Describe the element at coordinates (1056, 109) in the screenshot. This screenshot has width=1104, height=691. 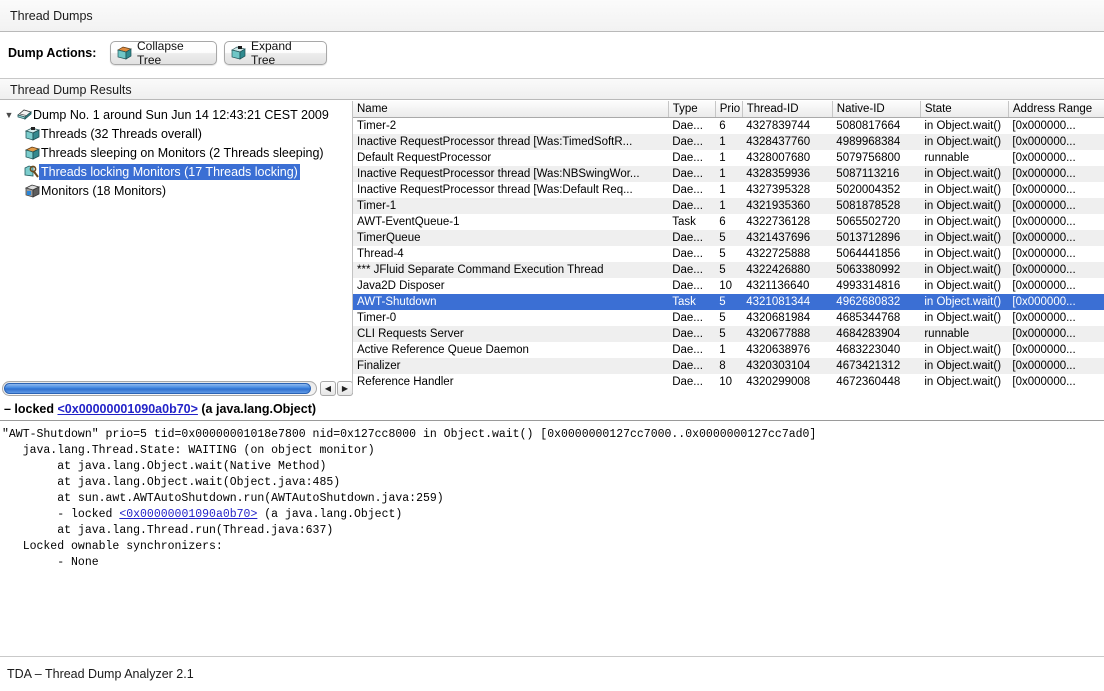
I see `column-header-address-range: Address Range` at that location.